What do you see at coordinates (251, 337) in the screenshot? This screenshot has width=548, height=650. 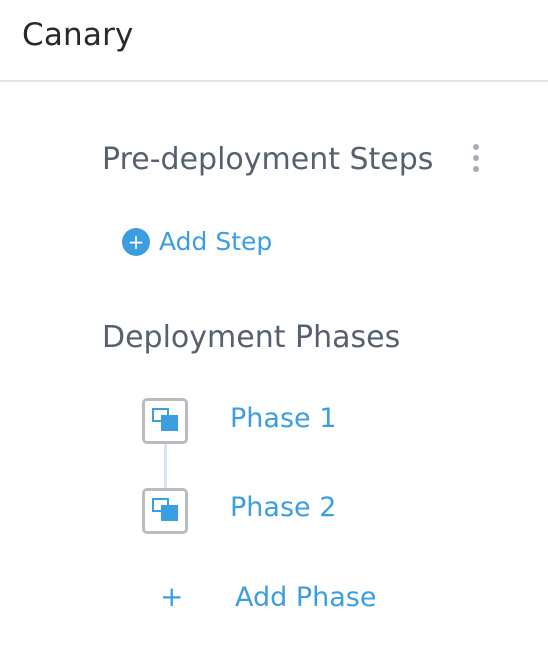 I see `deployment-phases-title: Deployment Phases` at bounding box center [251, 337].